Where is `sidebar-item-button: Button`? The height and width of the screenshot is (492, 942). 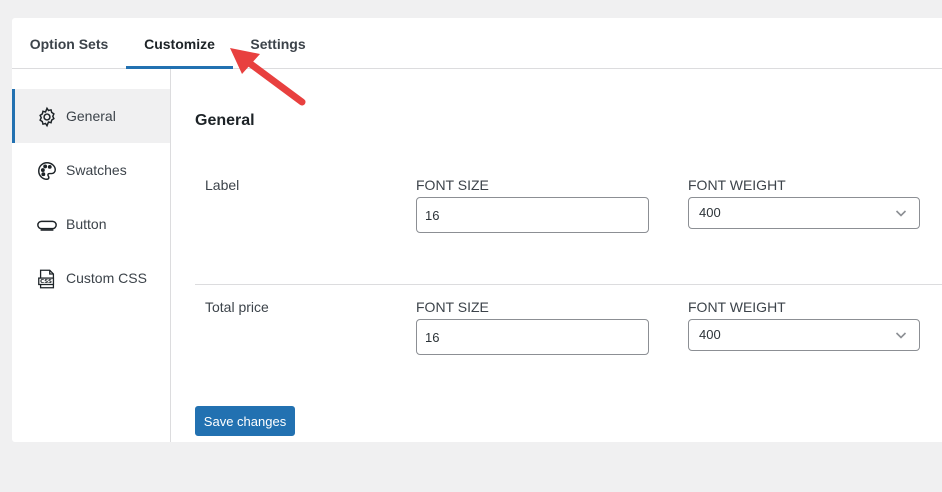 sidebar-item-button: Button is located at coordinates (91, 224).